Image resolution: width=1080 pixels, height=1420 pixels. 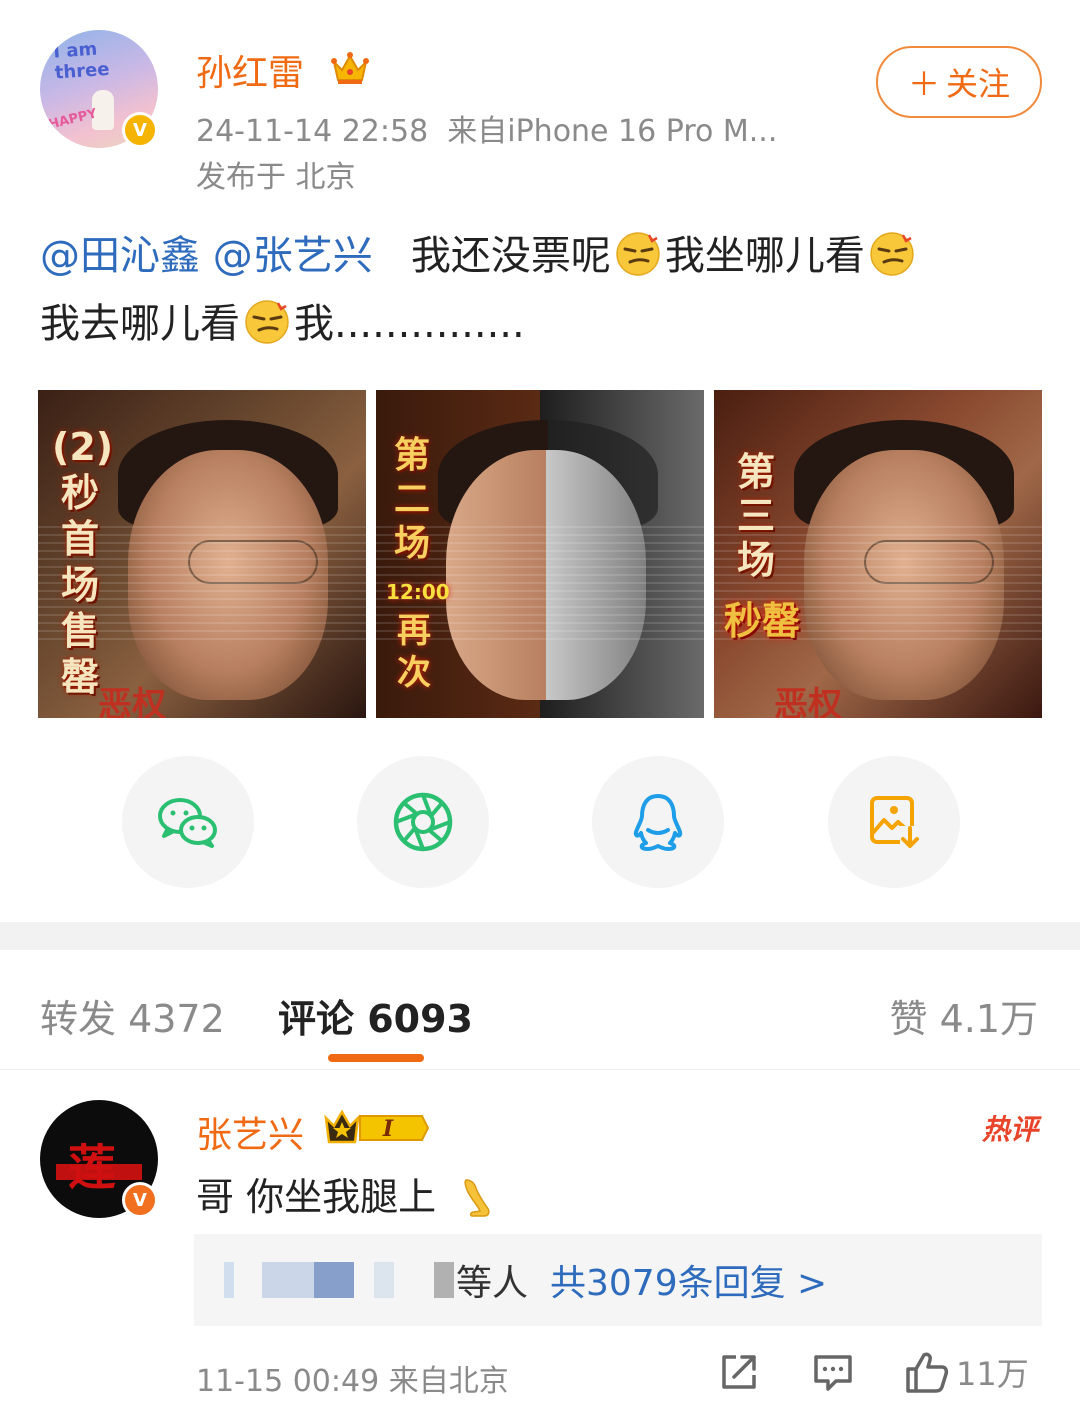 I want to click on reply-suffix: 等人, so click(x=492, y=1283).